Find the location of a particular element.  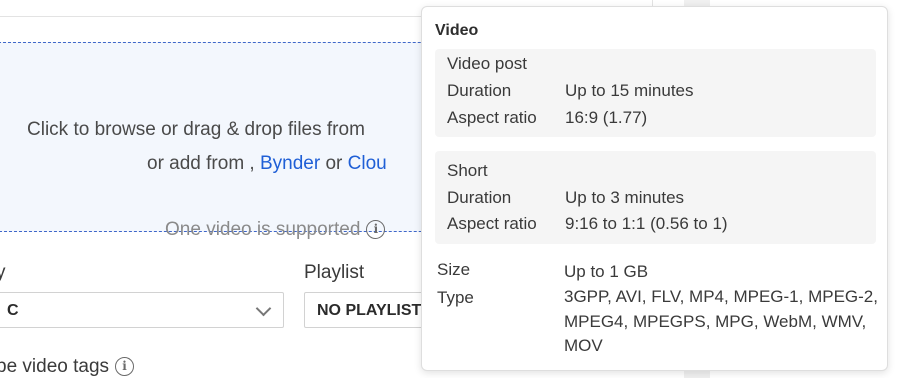

playlist-select-value: NO PLAYLIST is located at coordinates (369, 310).